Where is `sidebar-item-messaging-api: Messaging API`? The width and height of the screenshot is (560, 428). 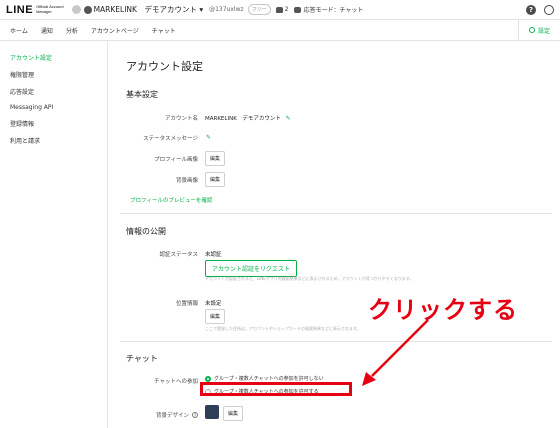 sidebar-item-messaging-api: Messaging API is located at coordinates (53, 107).